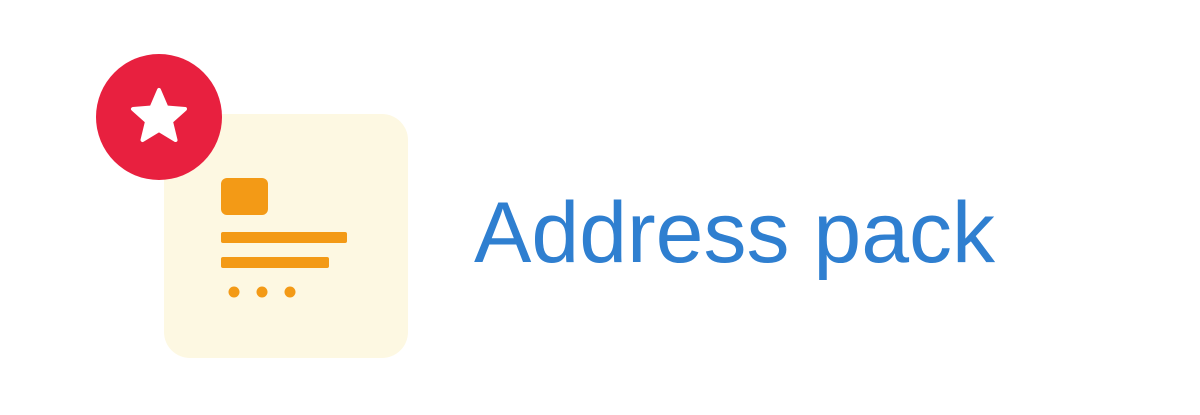 This screenshot has height=415, width=1200. I want to click on star-icon, so click(159, 115).